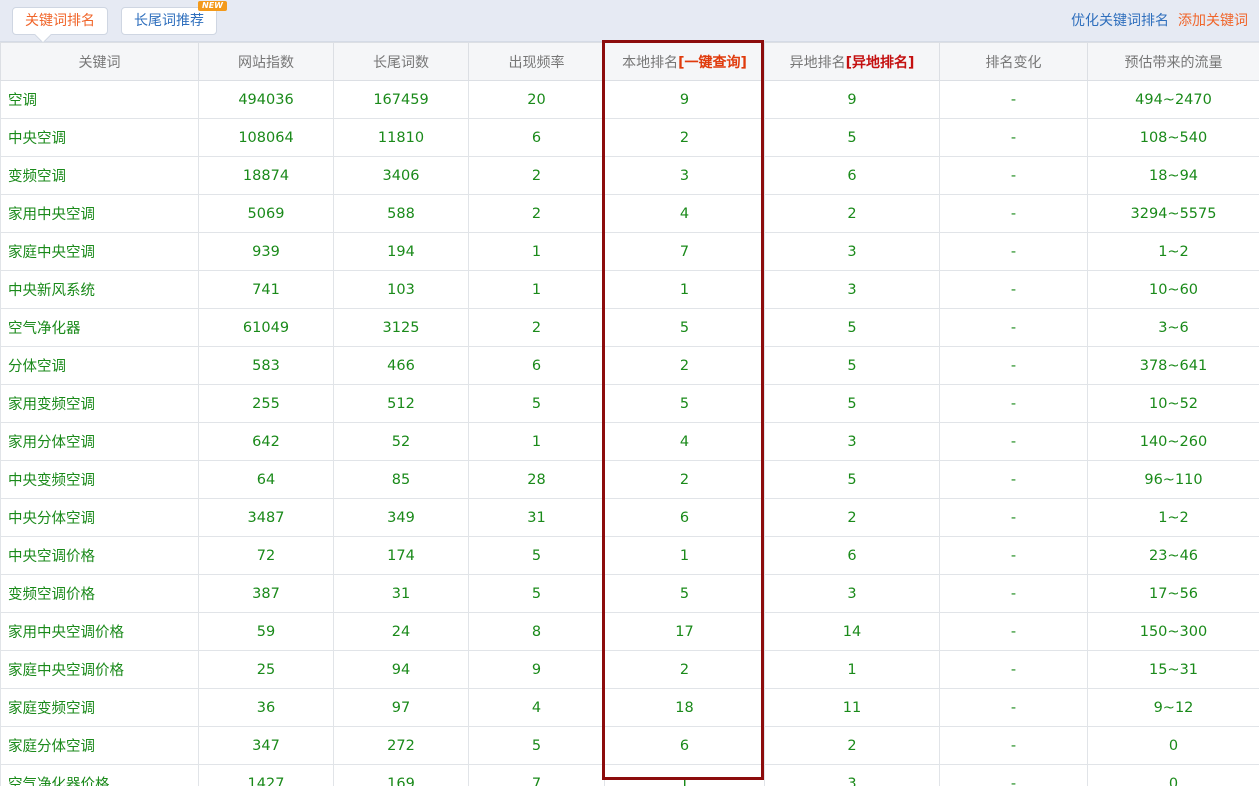  I want to click on frequency-cell: 31, so click(536, 517).